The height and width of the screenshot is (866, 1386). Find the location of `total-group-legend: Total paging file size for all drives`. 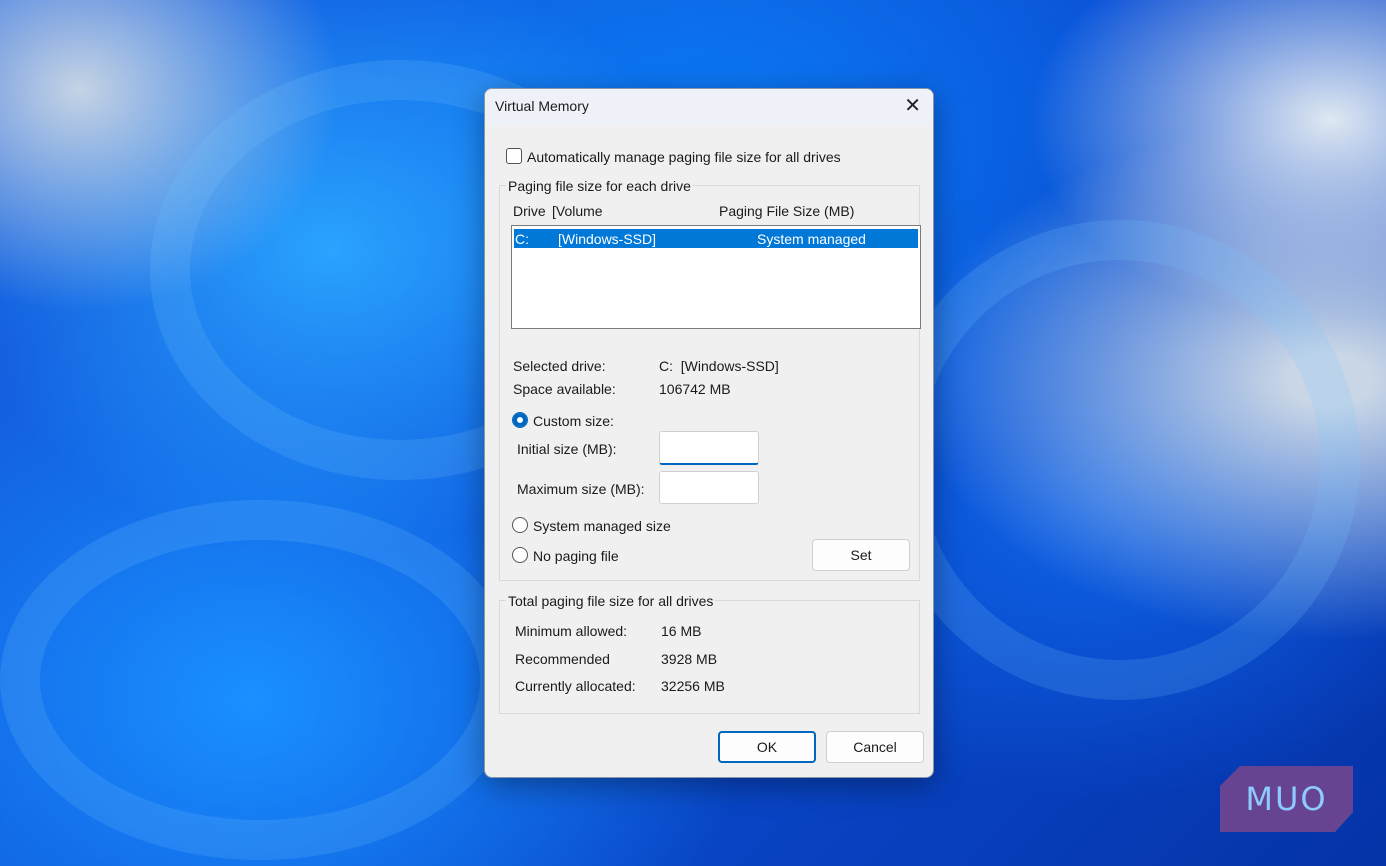

total-group-legend: Total paging file size for all drives is located at coordinates (611, 601).